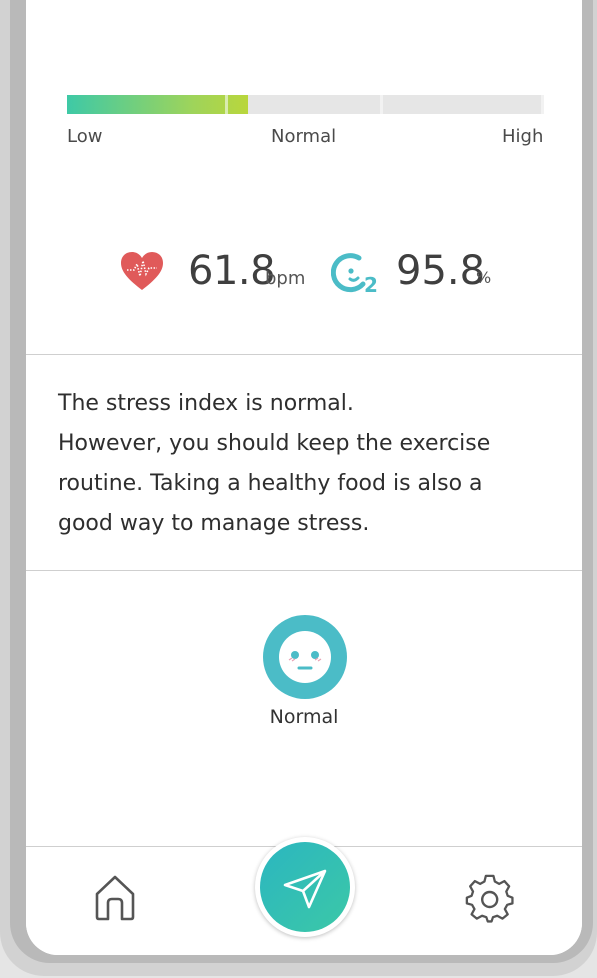 The image size is (597, 978). What do you see at coordinates (158, 104) in the screenshot?
I see `stress-level-fill` at bounding box center [158, 104].